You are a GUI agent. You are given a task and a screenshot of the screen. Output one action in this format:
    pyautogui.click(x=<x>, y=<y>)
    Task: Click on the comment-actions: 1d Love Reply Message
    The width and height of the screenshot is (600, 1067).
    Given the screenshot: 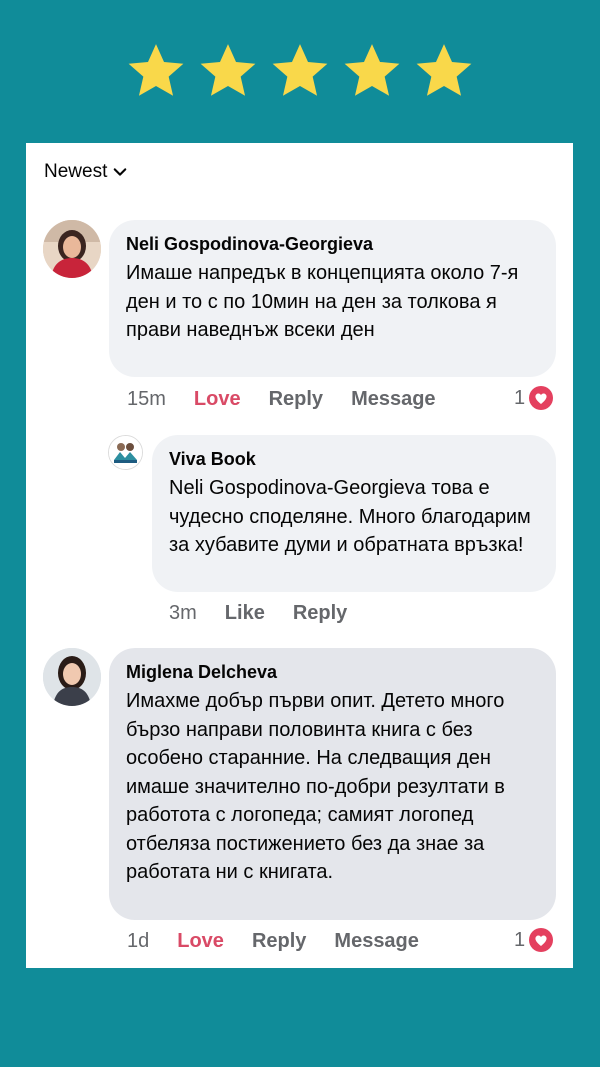 What is the action you would take?
    pyautogui.click(x=273, y=941)
    